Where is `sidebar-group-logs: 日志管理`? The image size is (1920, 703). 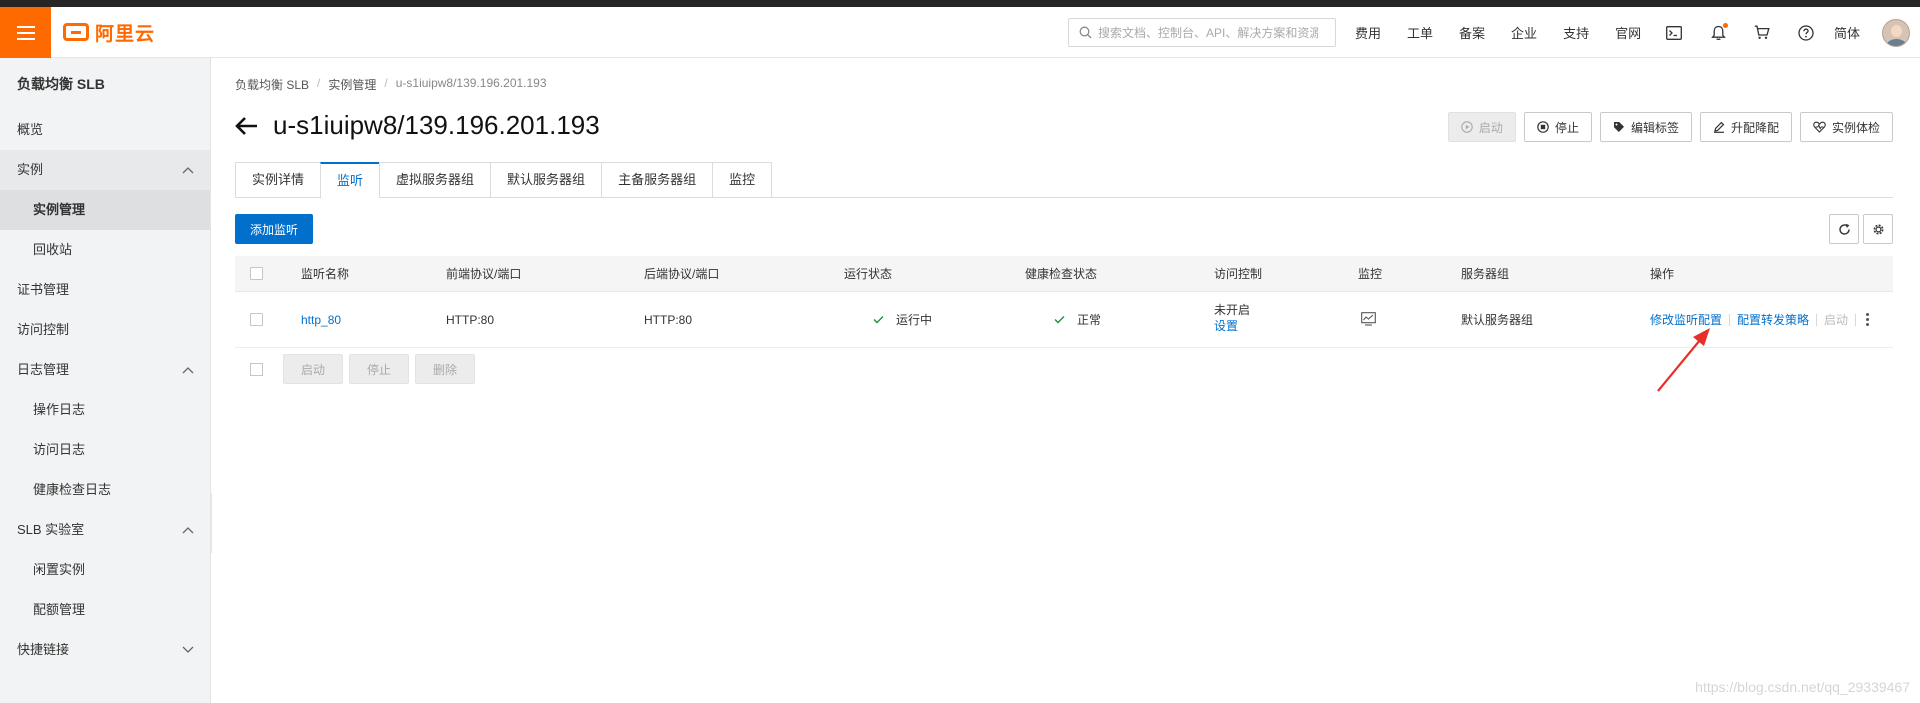
sidebar-group-logs: 日志管理 is located at coordinates (105, 370).